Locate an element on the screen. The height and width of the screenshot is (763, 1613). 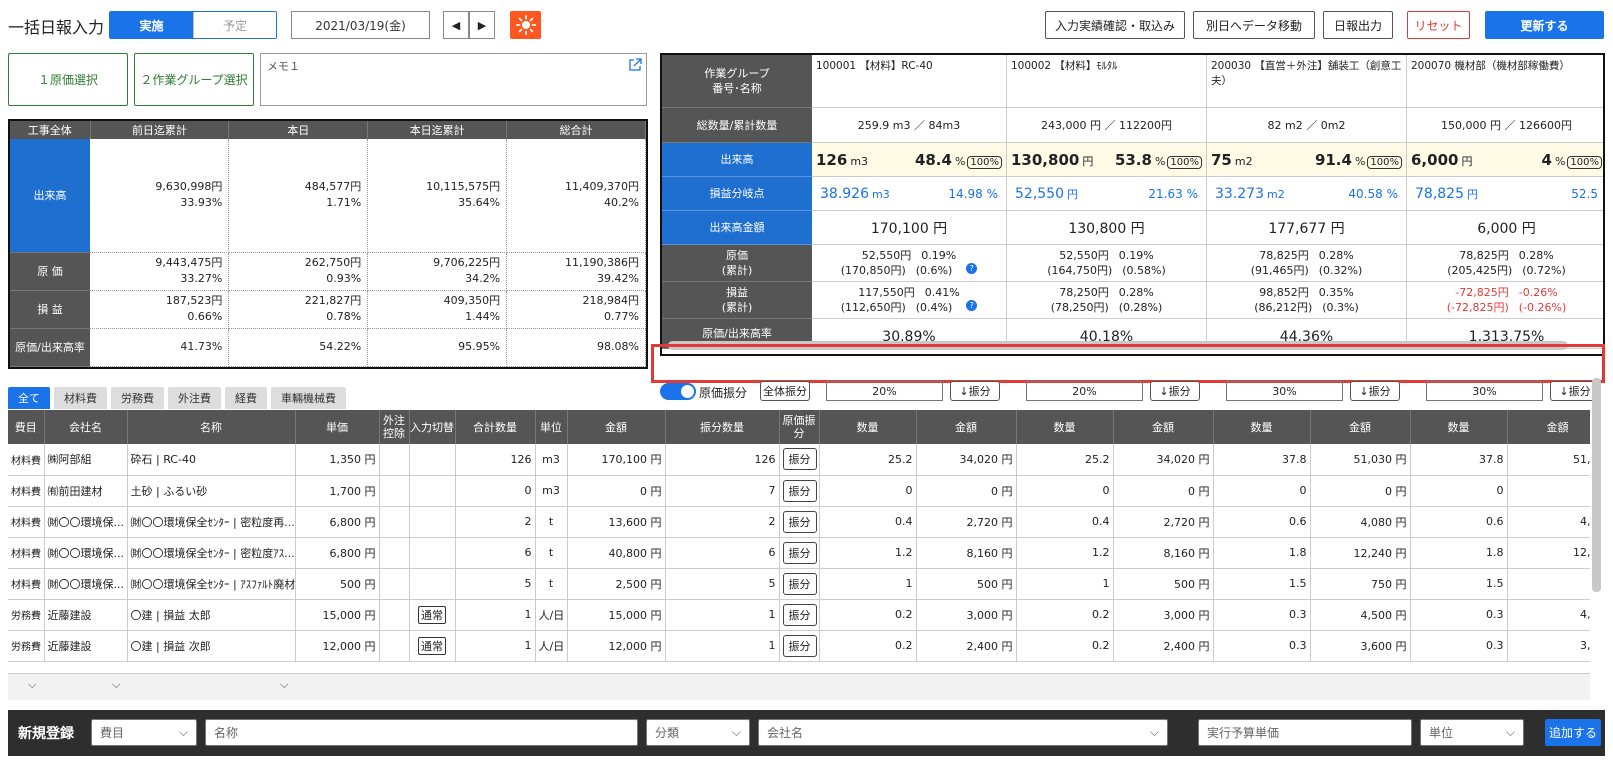
column-header: 入力切替 is located at coordinates (432, 427).